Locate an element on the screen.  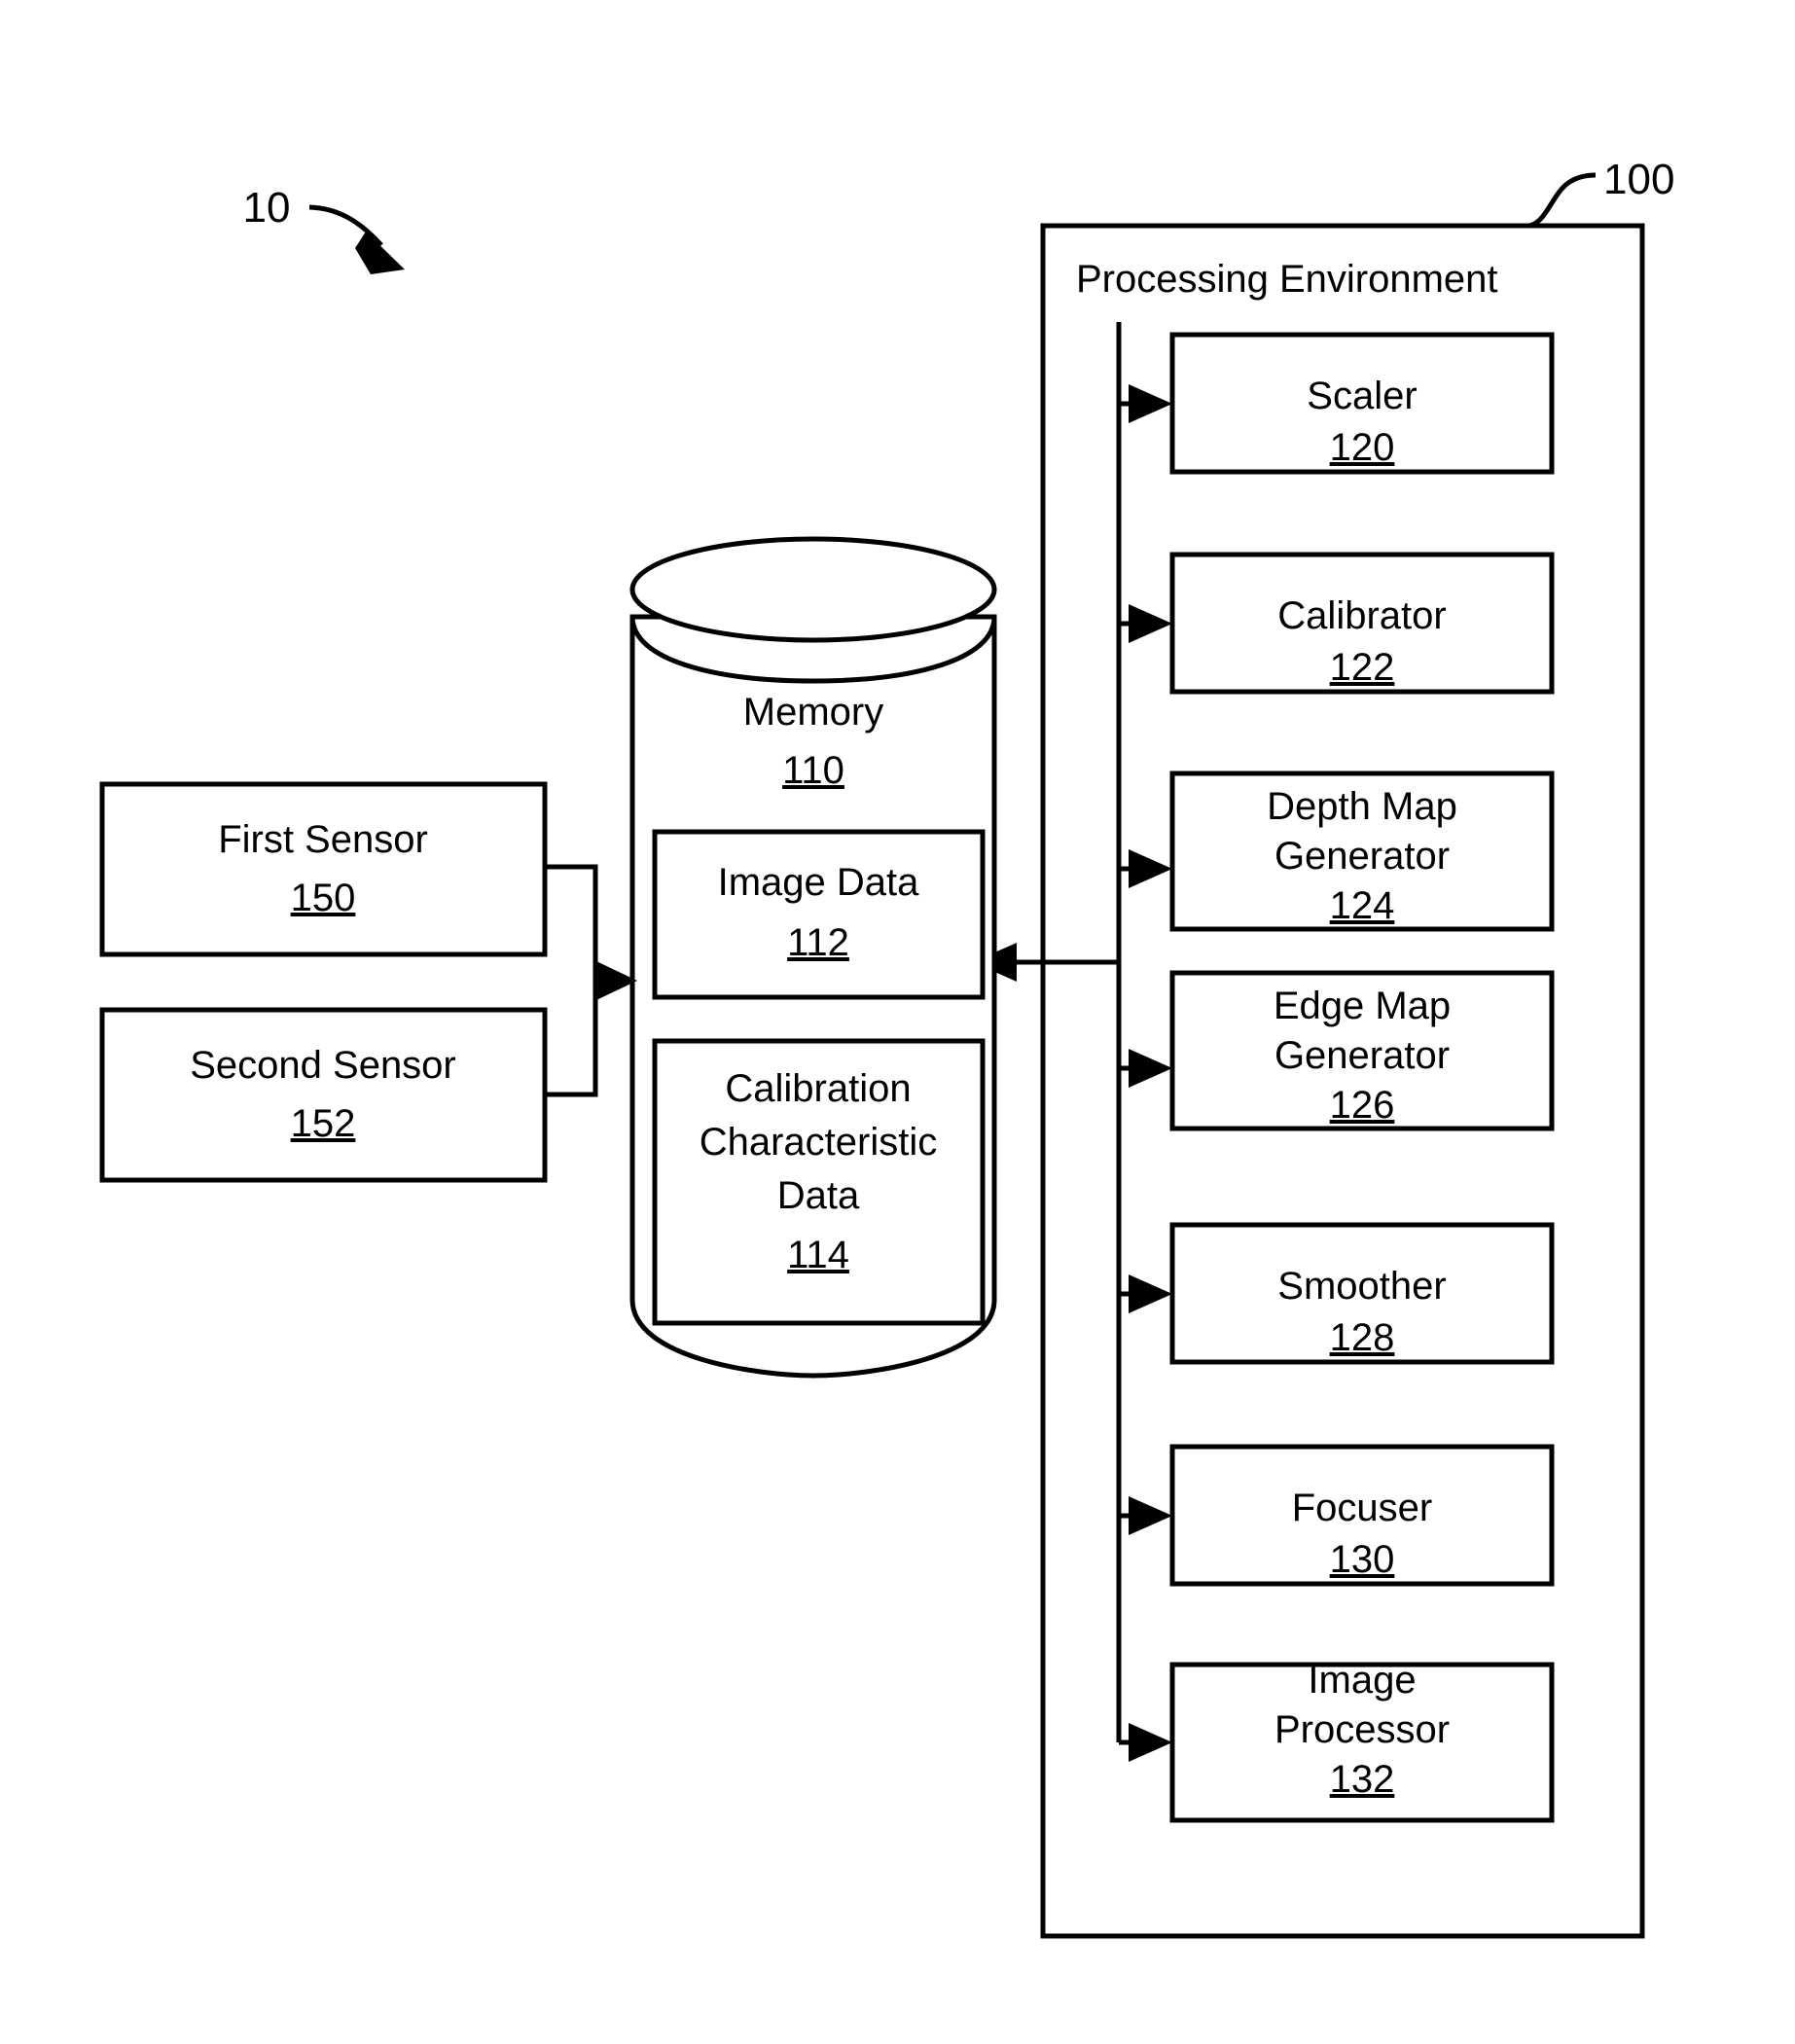
memory-item-calibration-line1: Calibration is located at coordinates (818, 1088).